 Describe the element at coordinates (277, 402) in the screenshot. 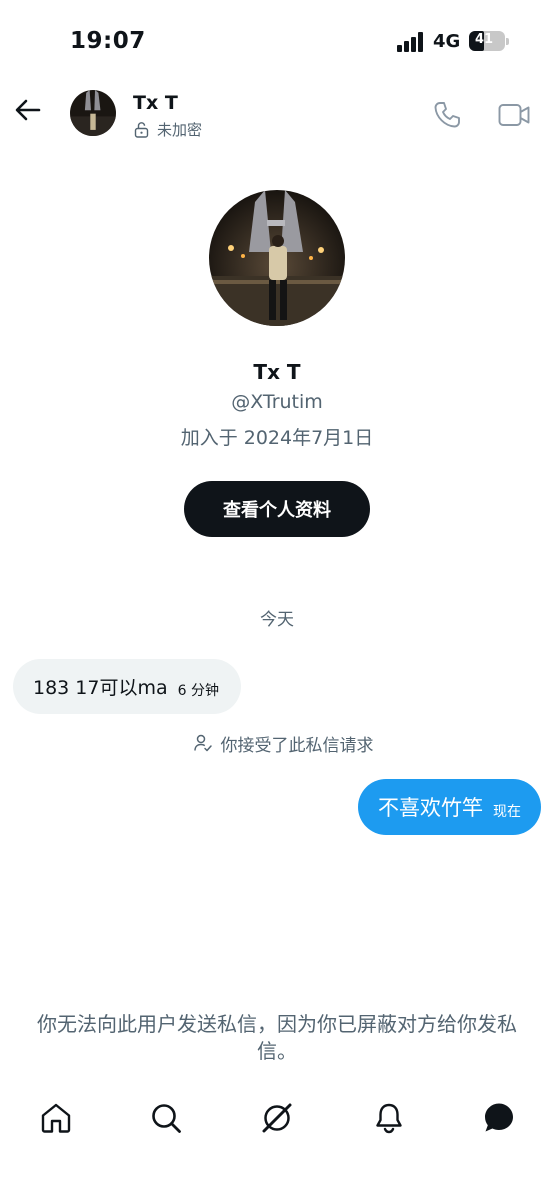

I see `profile-handle: @XTrutim` at that location.